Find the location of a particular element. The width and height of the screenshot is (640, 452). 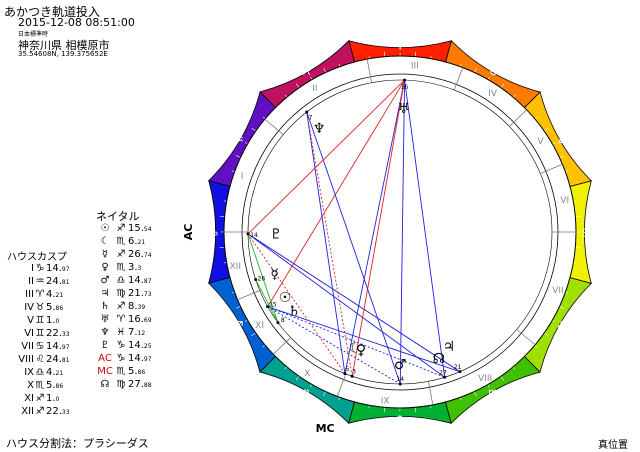

house-numeral: III is located at coordinates (415, 67).